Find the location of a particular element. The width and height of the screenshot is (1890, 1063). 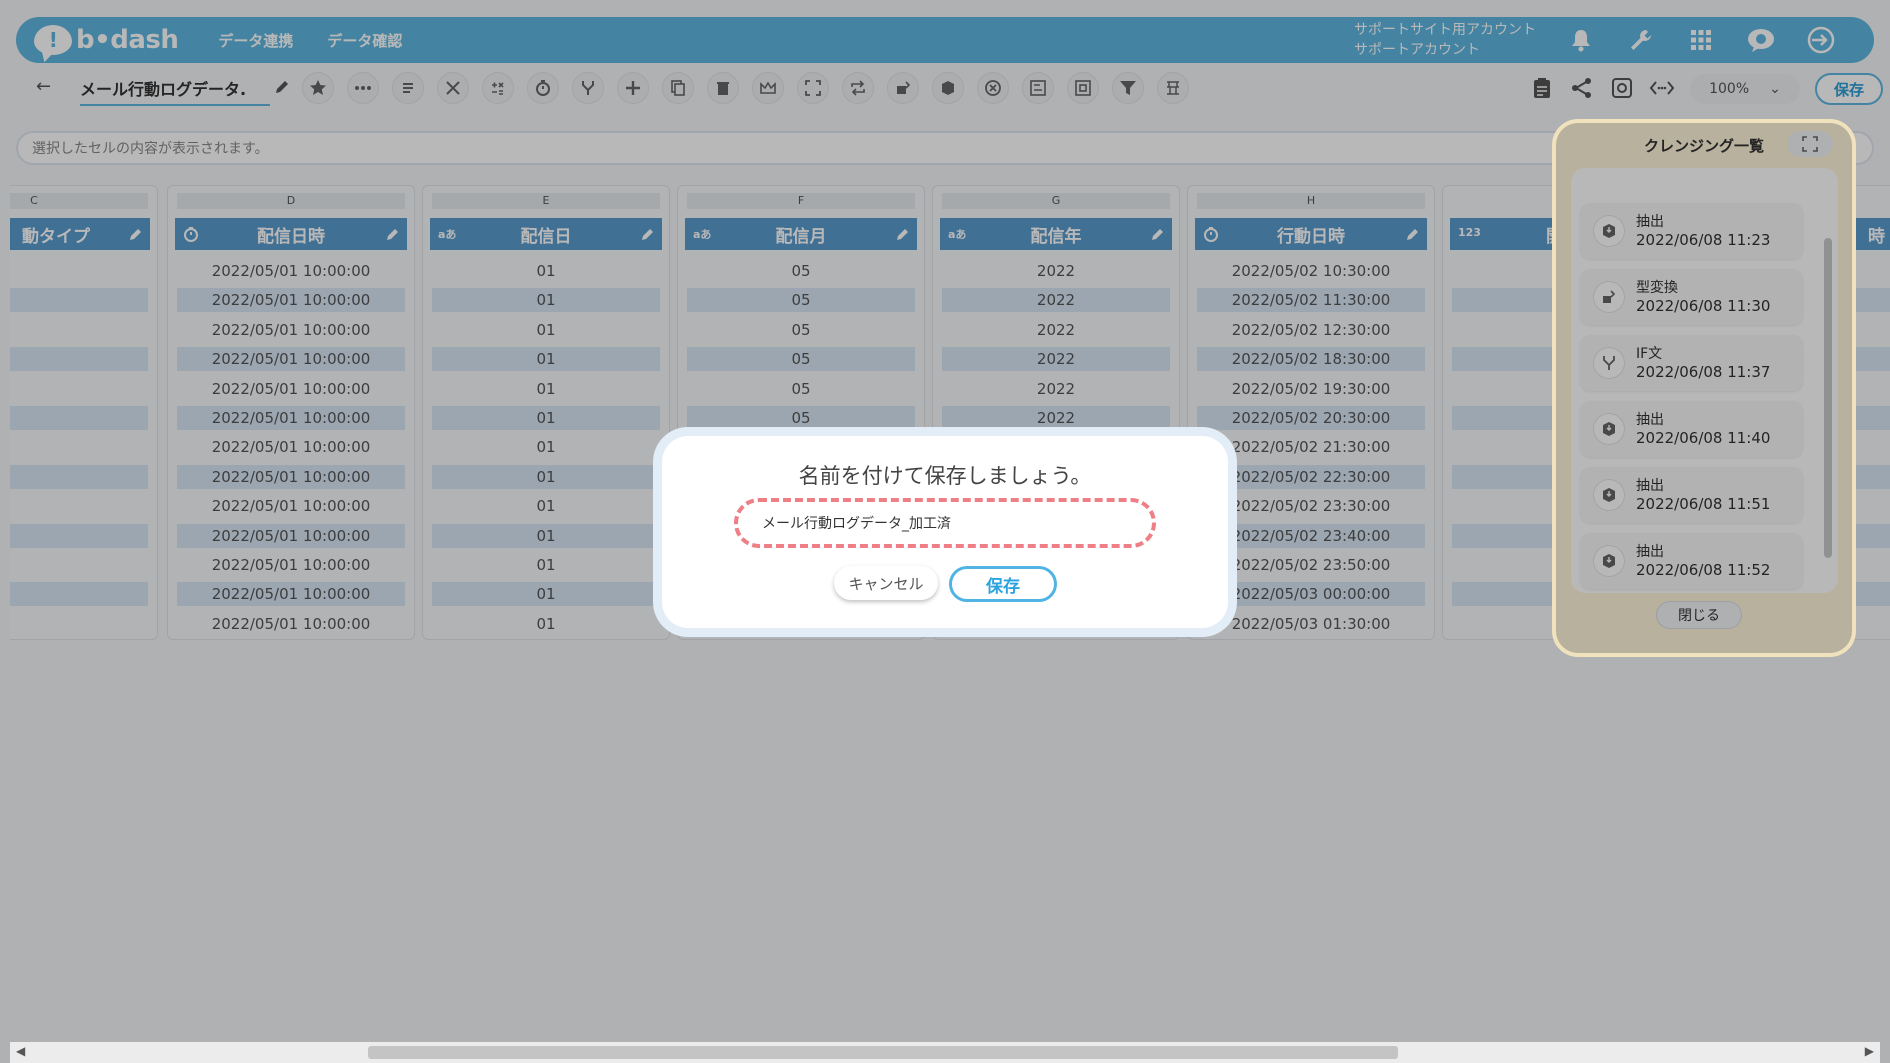

step-name: IF文 is located at coordinates (1649, 354).